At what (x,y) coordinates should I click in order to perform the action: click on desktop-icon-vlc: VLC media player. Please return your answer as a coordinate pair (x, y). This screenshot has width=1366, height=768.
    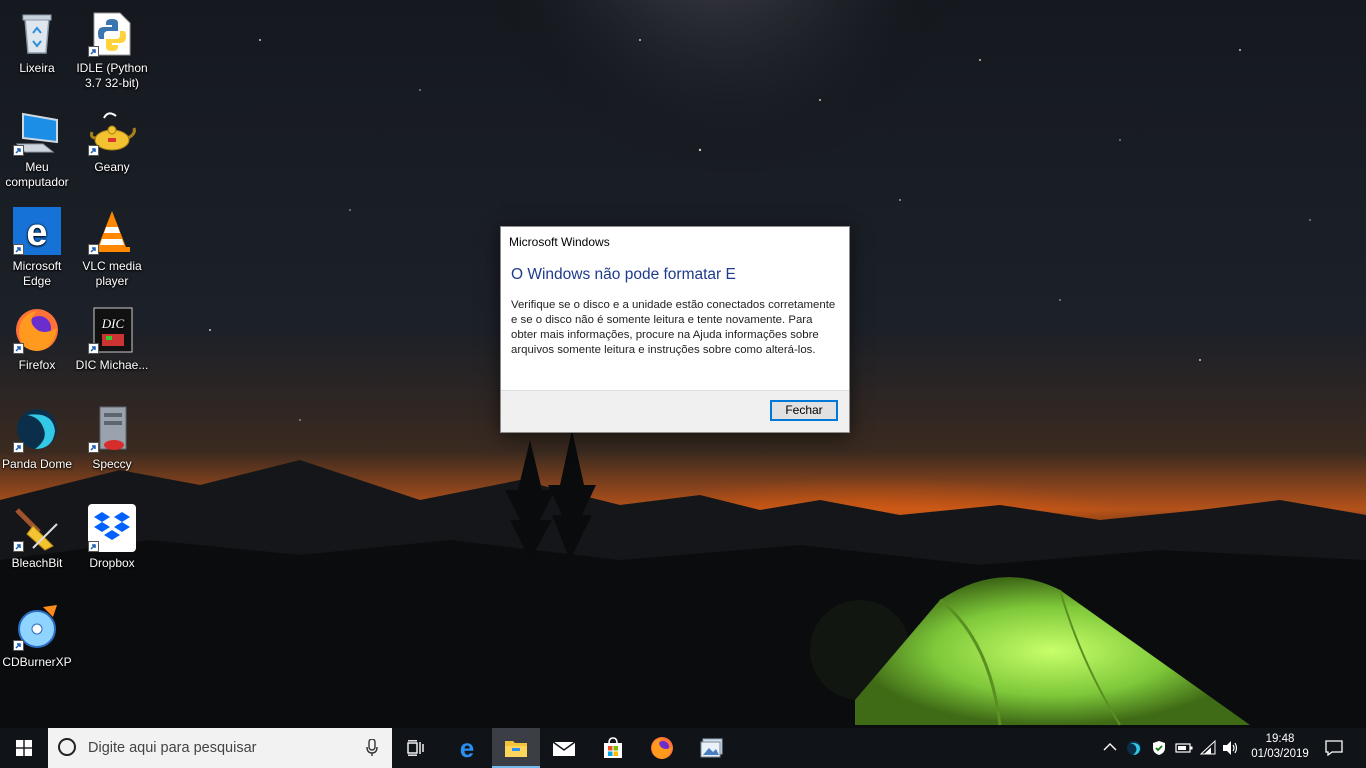
    Looking at the image, I should click on (112, 247).